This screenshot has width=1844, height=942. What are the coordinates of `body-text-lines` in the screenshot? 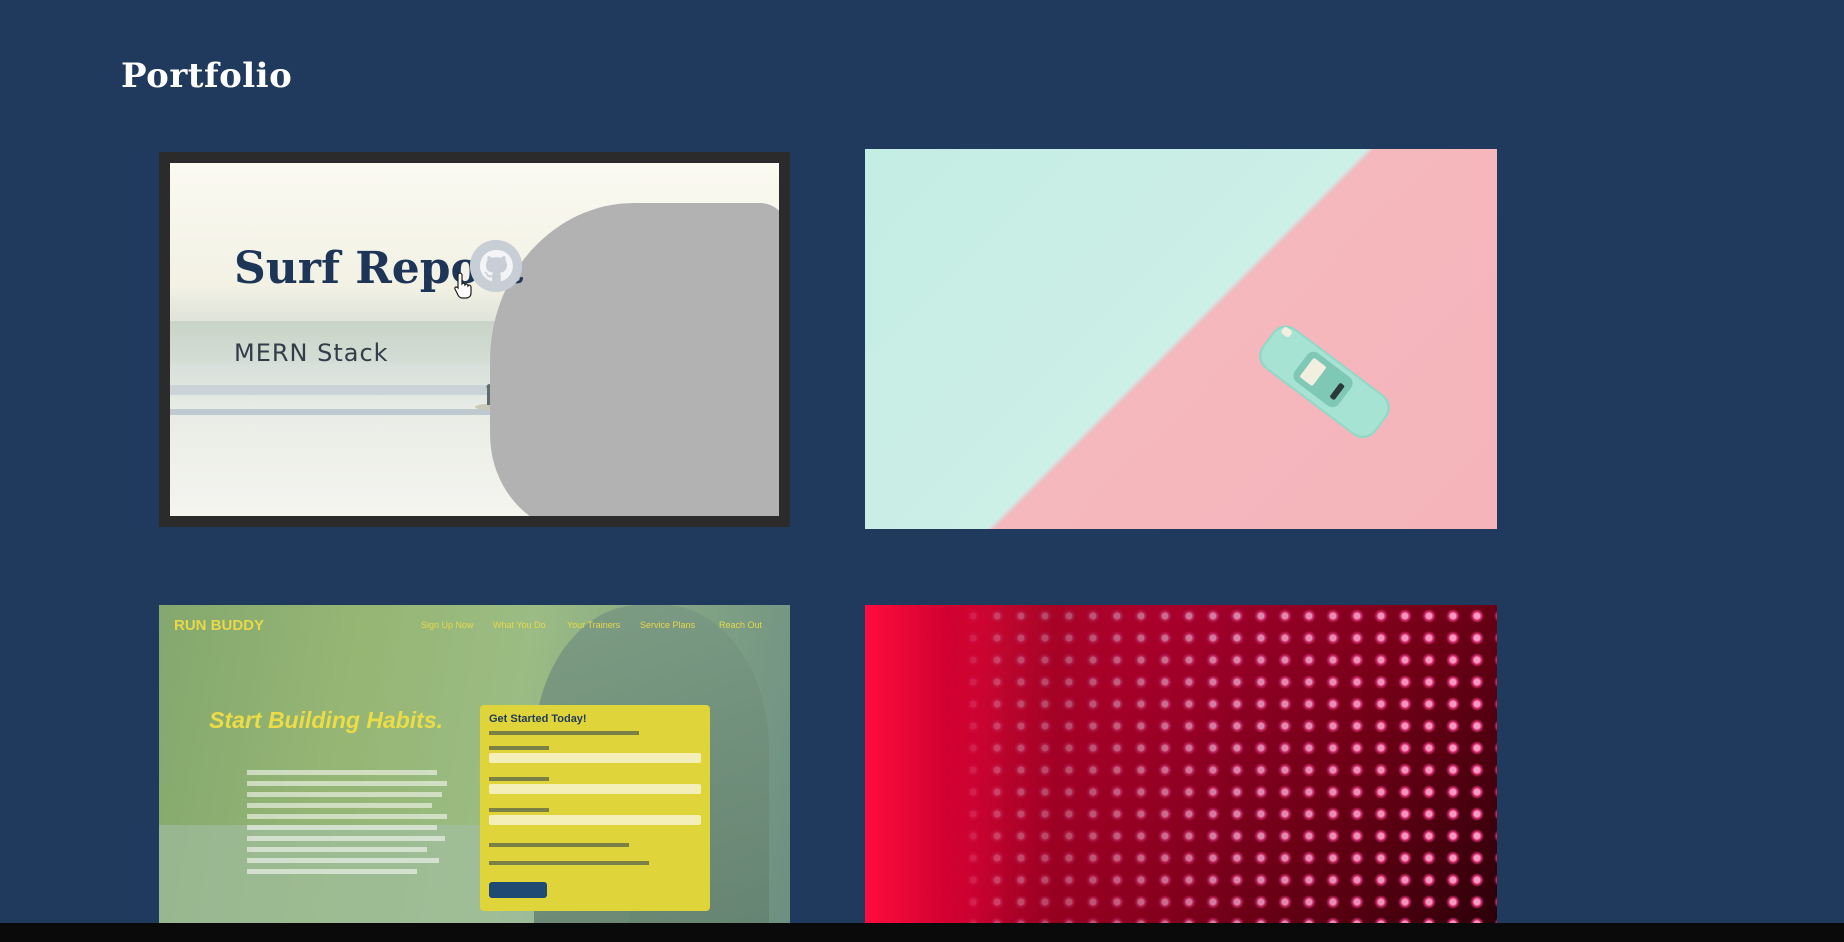 It's located at (347, 825).